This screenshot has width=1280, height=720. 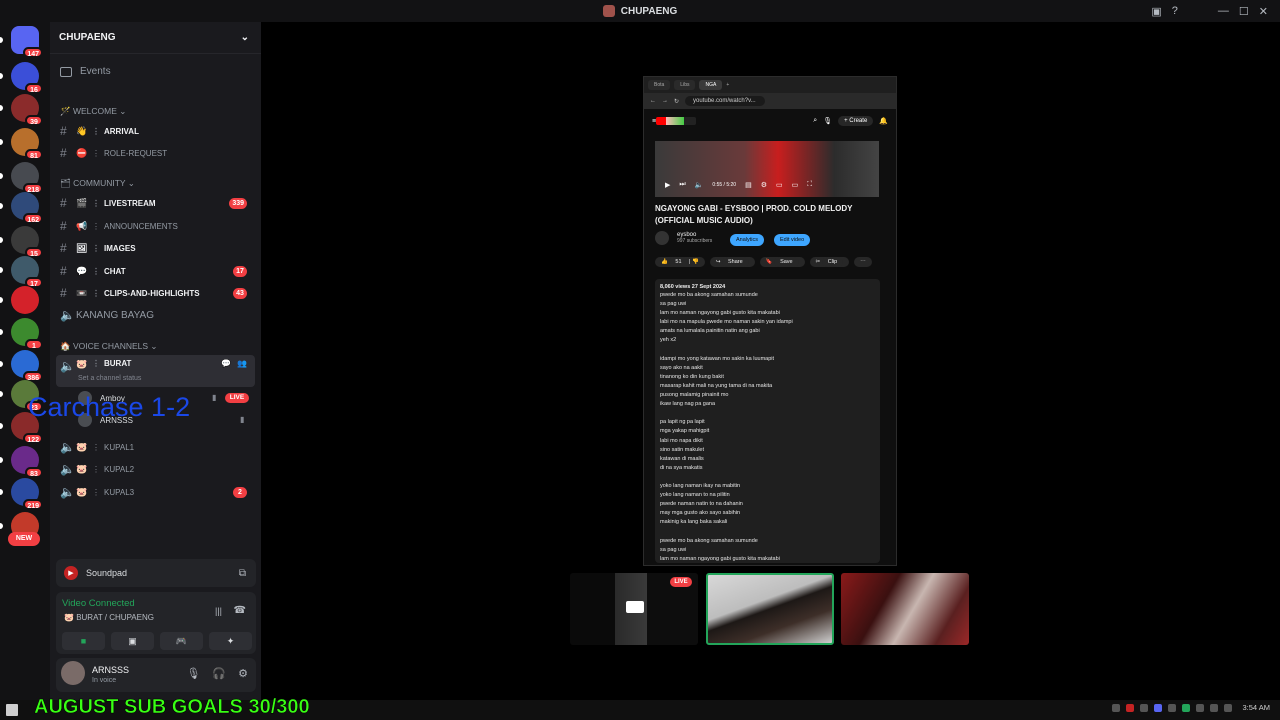 I want to click on category-voice-channels: 🏠 VOICE CHANNELS ⌄, so click(x=109, y=346).